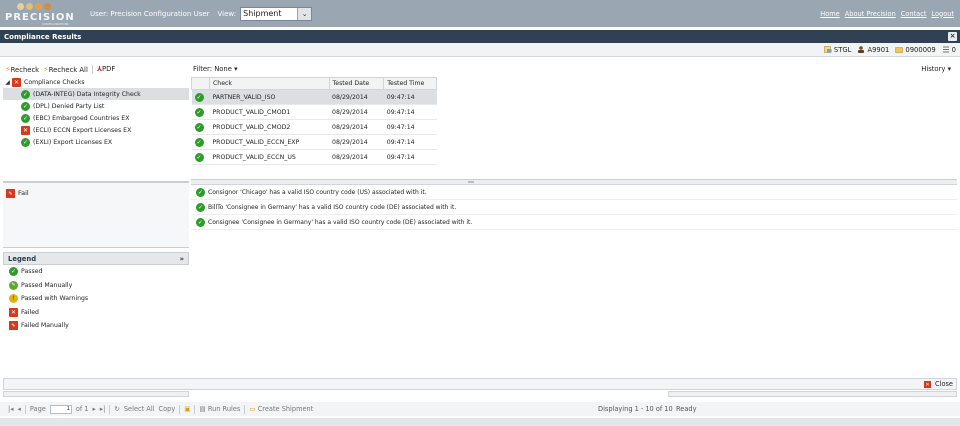 This screenshot has height=426, width=960. Describe the element at coordinates (13, 299) in the screenshot. I see `warning-icon: !` at that location.